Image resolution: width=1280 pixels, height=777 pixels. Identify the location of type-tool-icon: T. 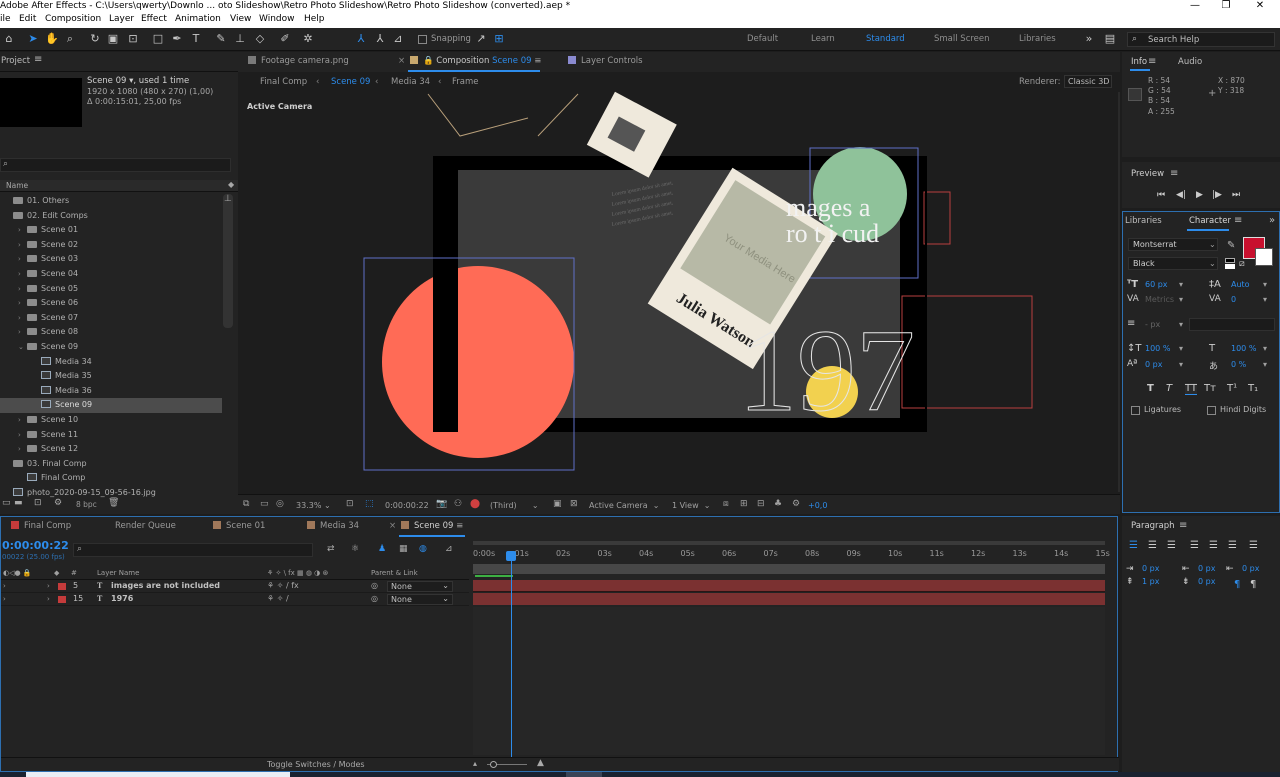
(196, 39).